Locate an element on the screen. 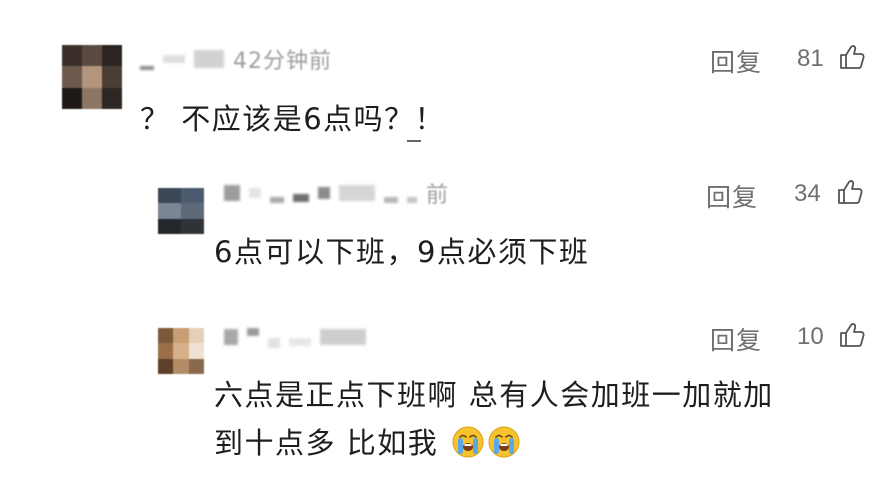  like-count: 10 is located at coordinates (810, 336).